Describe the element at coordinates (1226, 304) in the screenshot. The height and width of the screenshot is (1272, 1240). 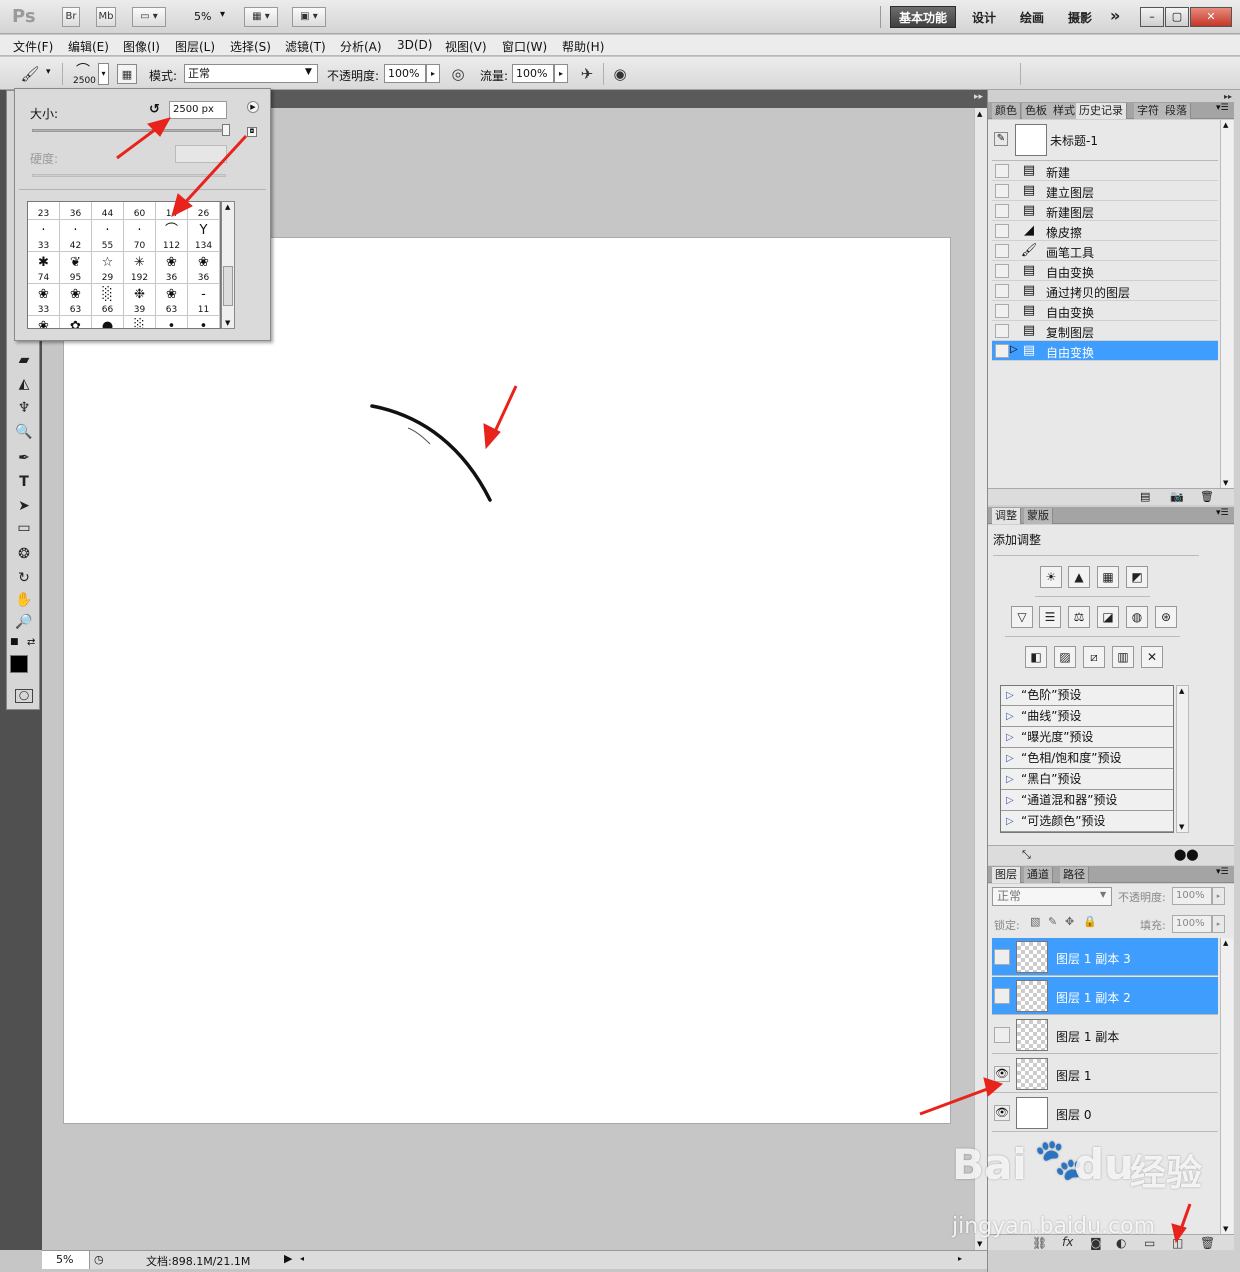
I see `history-scrollbar: ▲ ▼` at that location.